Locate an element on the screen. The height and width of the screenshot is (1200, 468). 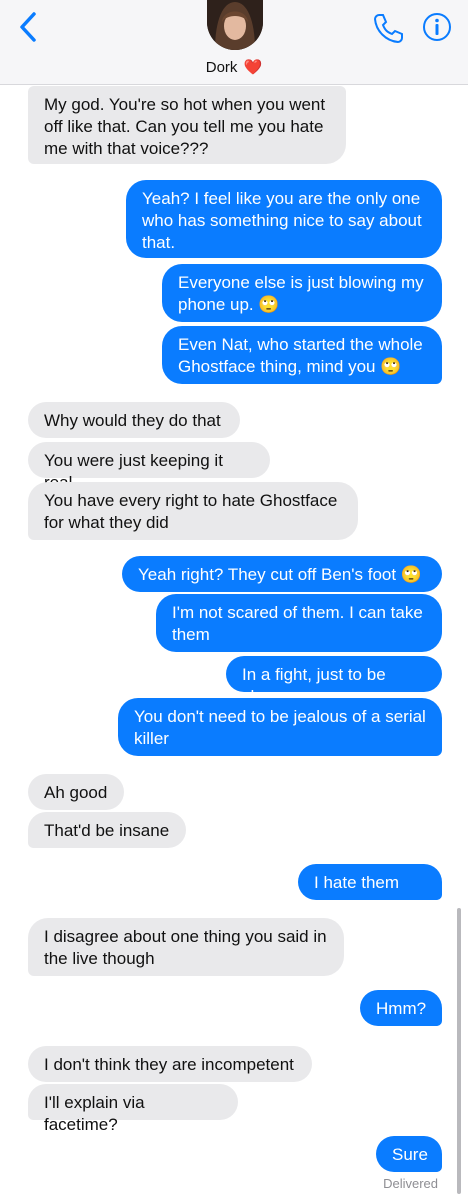
info-icon is located at coordinates (437, 27).